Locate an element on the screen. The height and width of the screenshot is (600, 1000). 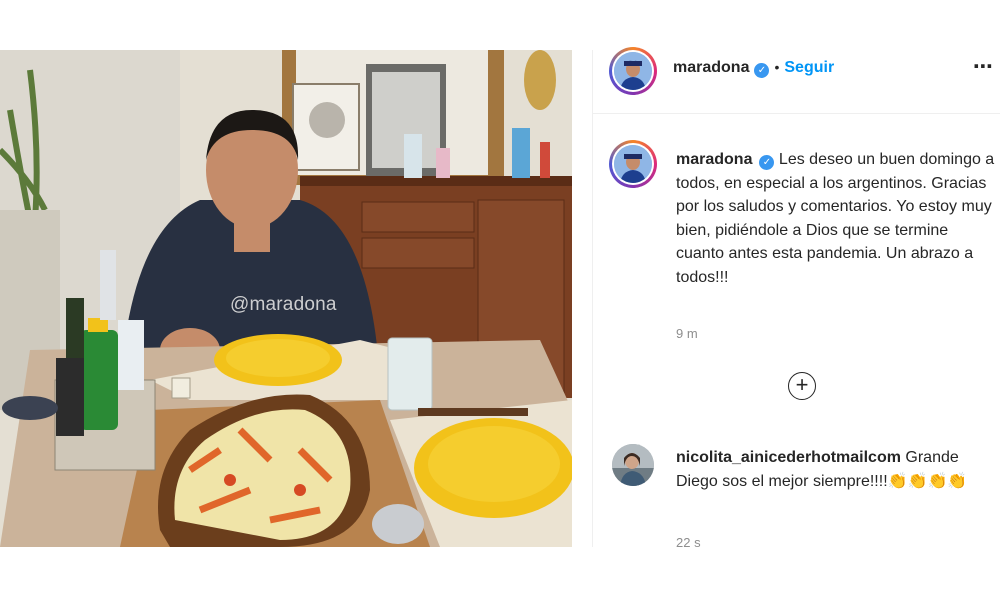
author-avatar is located at coordinates (633, 71).